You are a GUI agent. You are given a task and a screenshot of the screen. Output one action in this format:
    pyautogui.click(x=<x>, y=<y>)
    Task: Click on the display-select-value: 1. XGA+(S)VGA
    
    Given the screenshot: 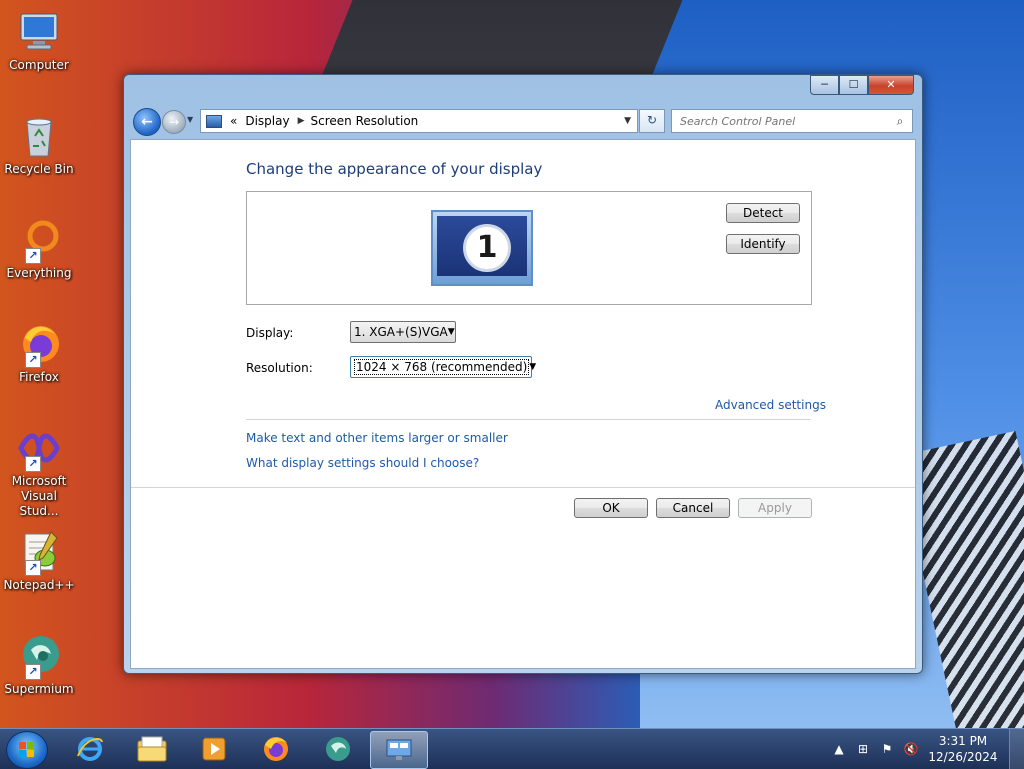 What is the action you would take?
    pyautogui.click(x=401, y=332)
    